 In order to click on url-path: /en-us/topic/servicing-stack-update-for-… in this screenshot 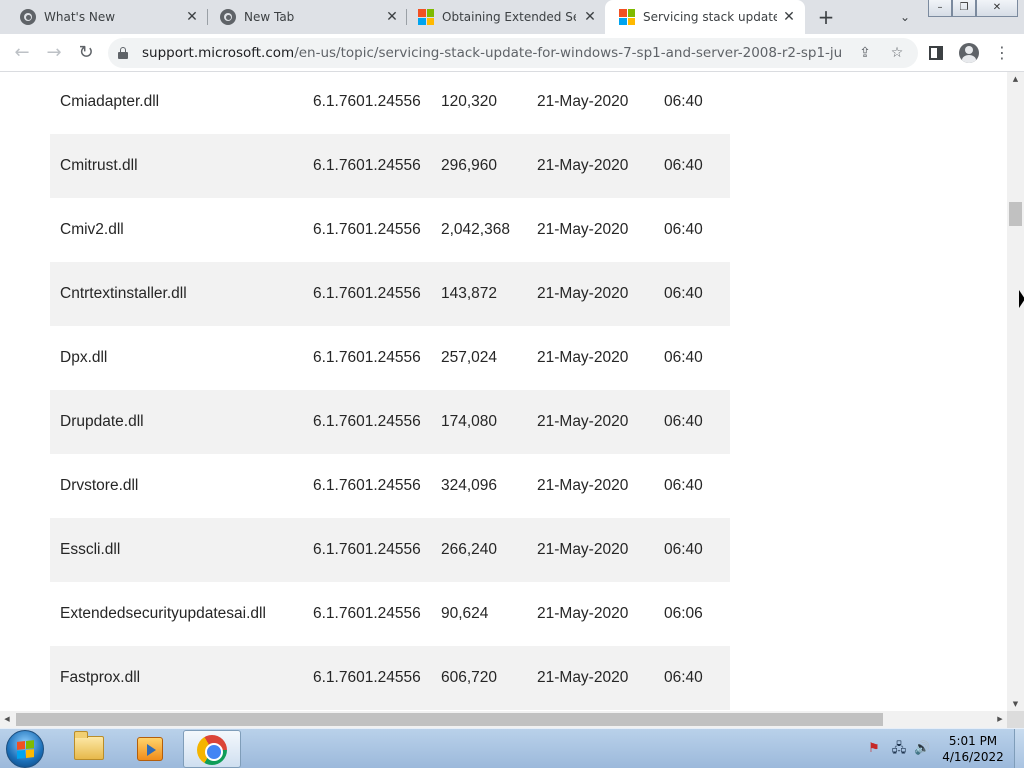, I will do `click(568, 53)`.